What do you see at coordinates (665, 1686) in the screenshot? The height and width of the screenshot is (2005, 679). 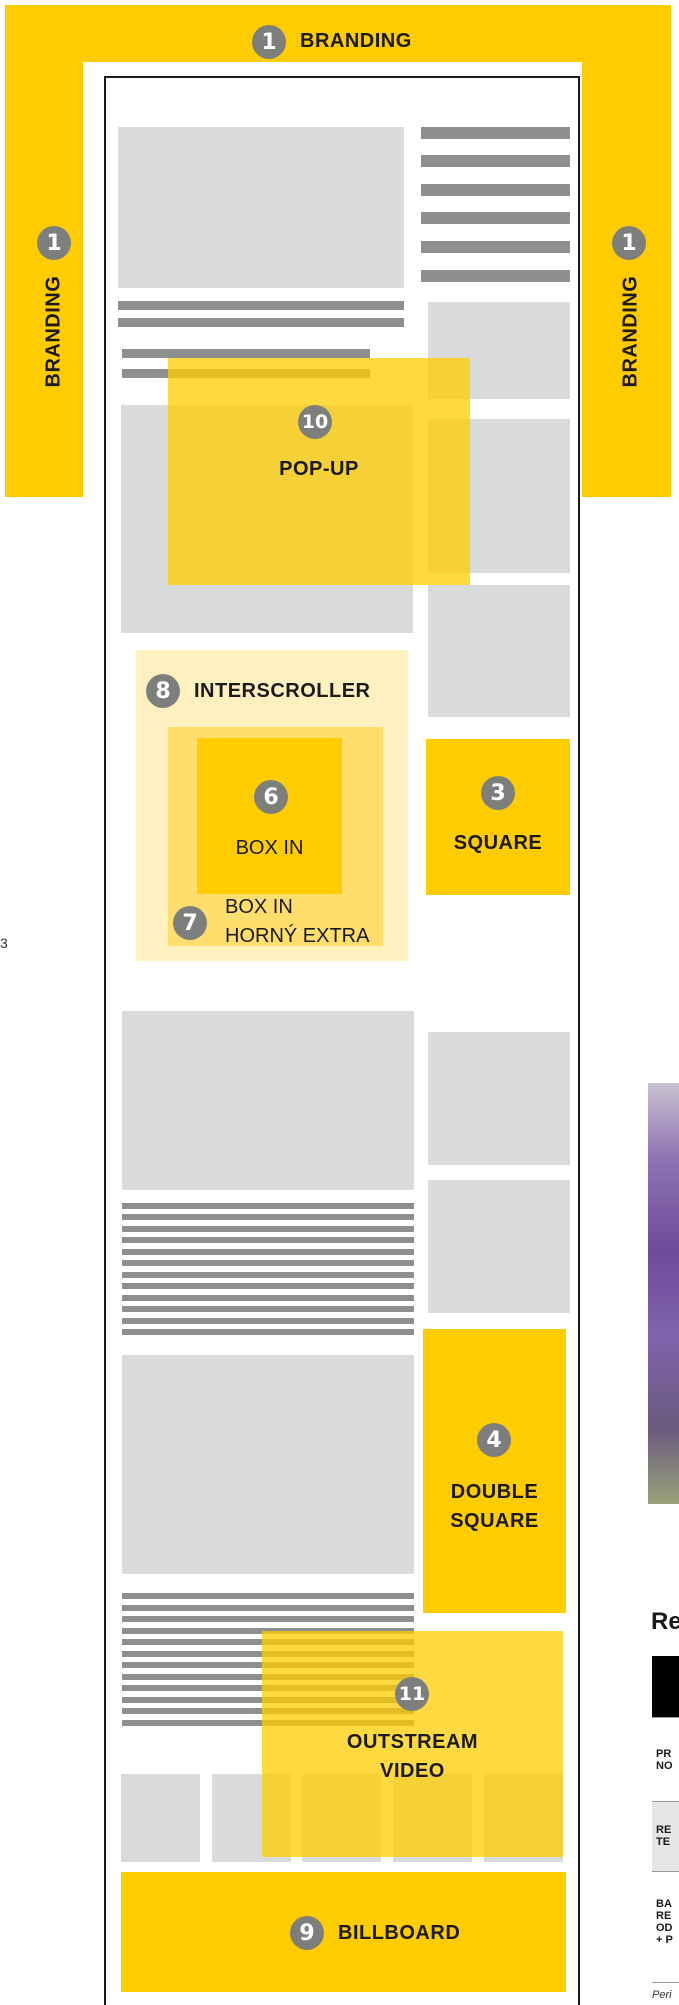 I see `table-header-cell` at bounding box center [665, 1686].